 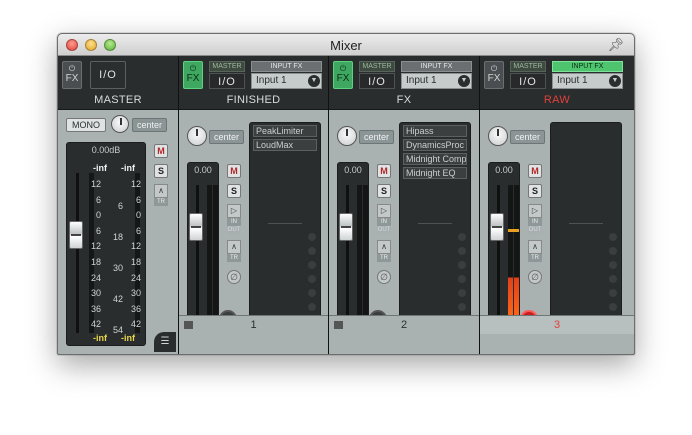 What do you see at coordinates (359, 253) in the screenshot?
I see `track-2-meter-left` at bounding box center [359, 253].